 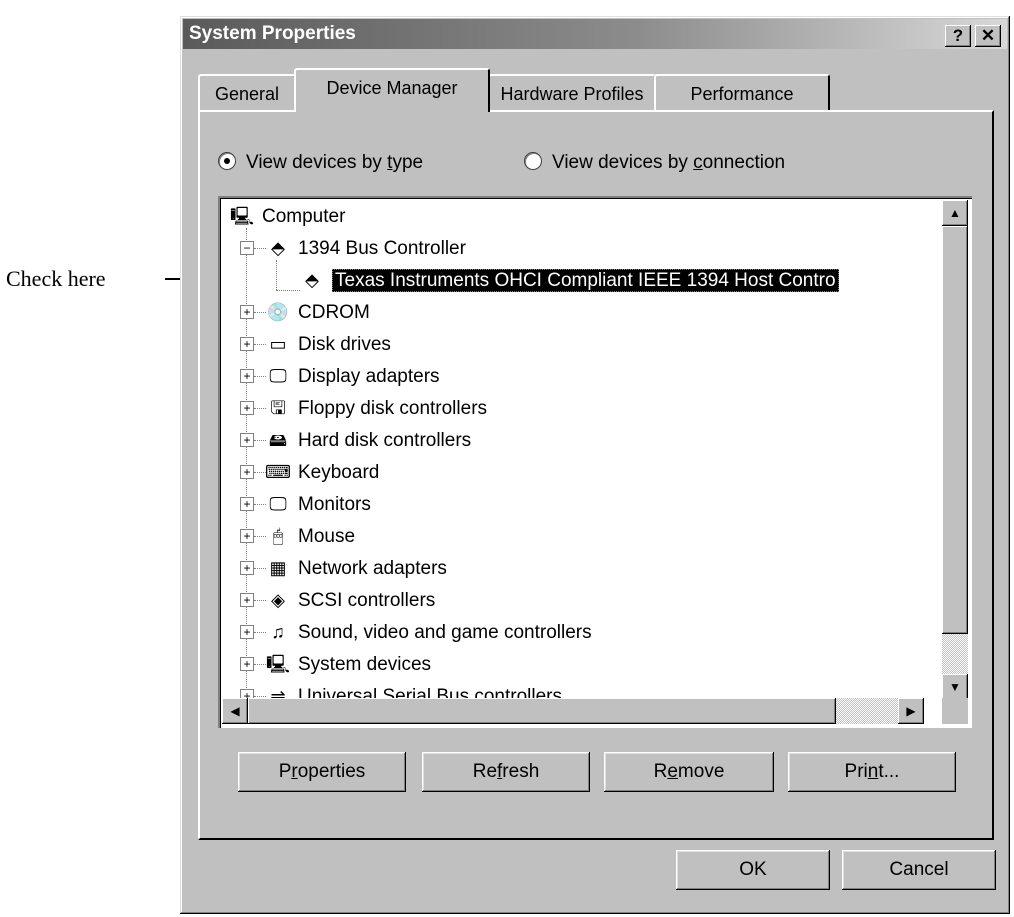 What do you see at coordinates (955, 654) in the screenshot?
I see `vertical-scroll-track` at bounding box center [955, 654].